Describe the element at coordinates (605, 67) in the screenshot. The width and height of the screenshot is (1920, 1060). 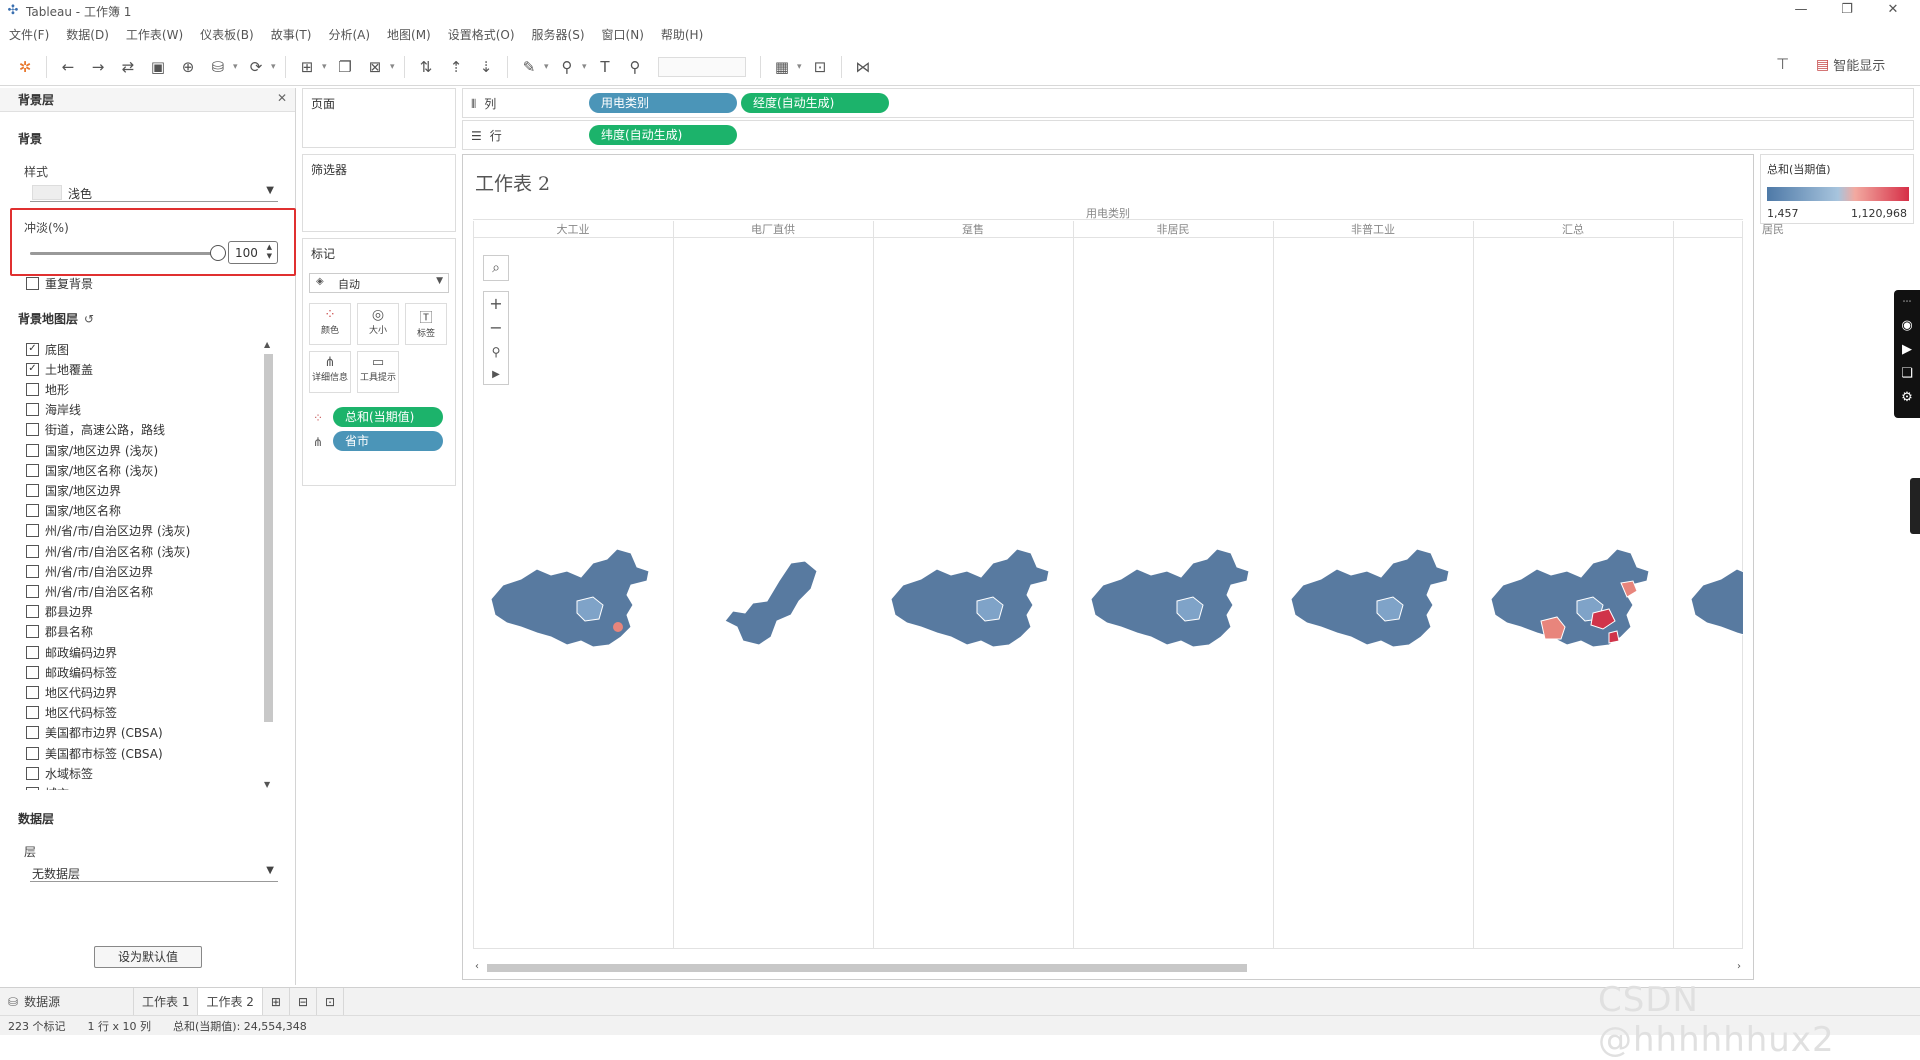
I see `label-icon: T` at that location.